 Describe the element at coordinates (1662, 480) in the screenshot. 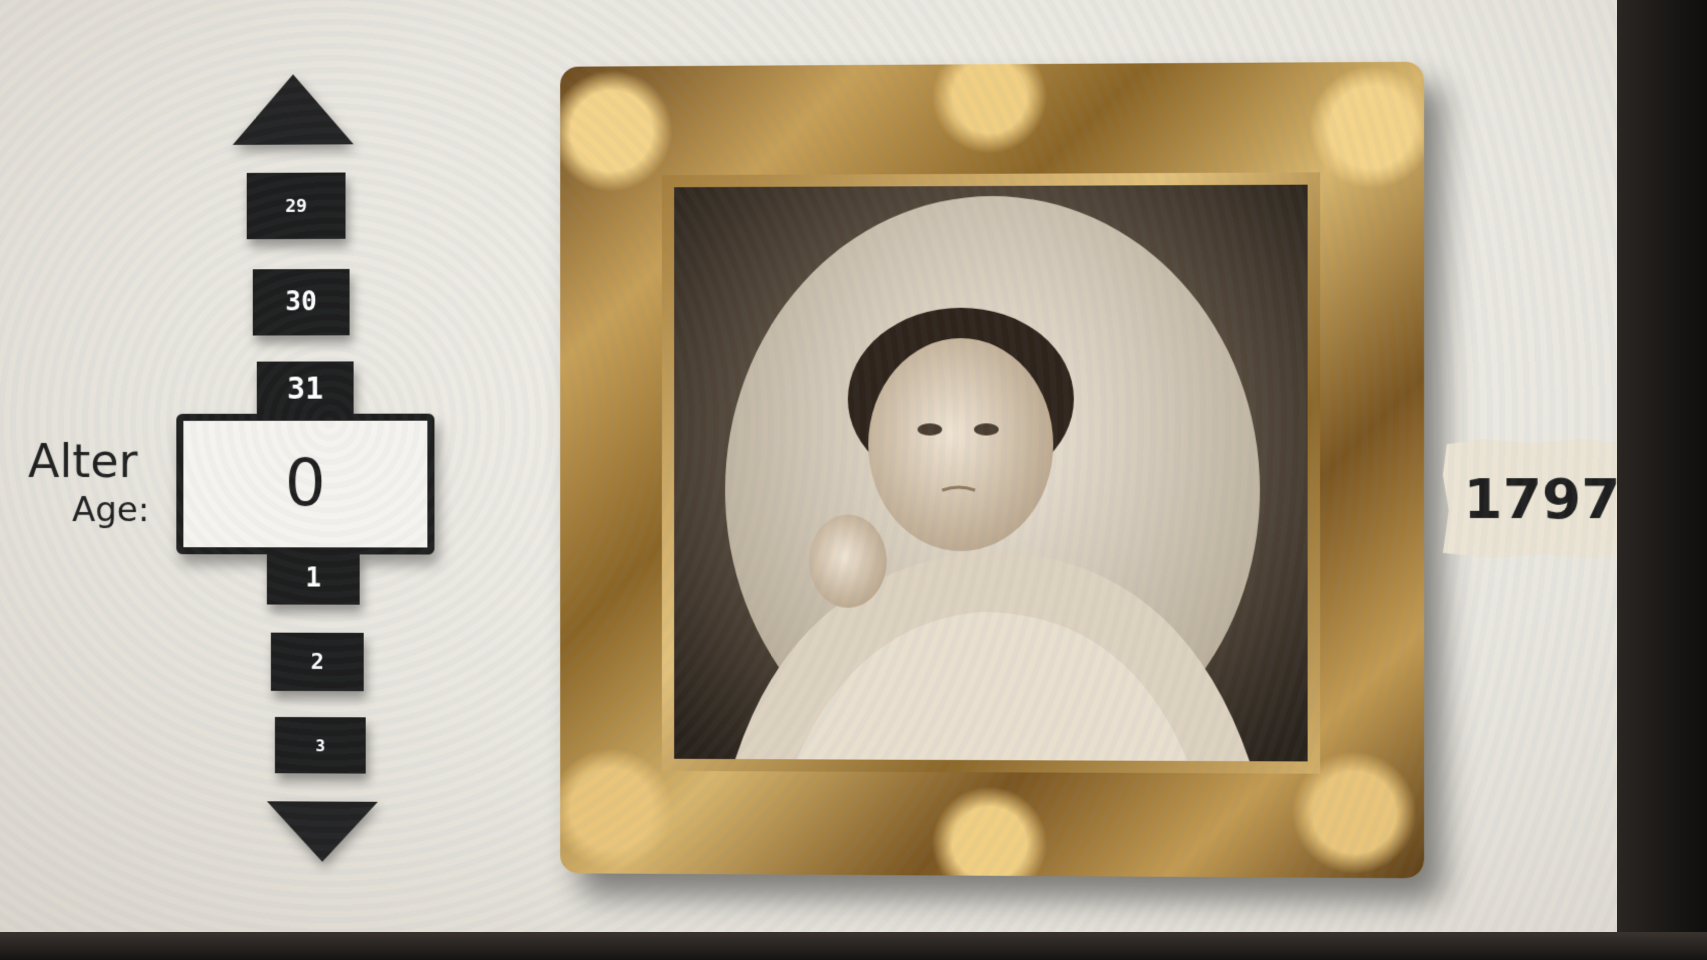

I see `screen-bezel-right` at that location.